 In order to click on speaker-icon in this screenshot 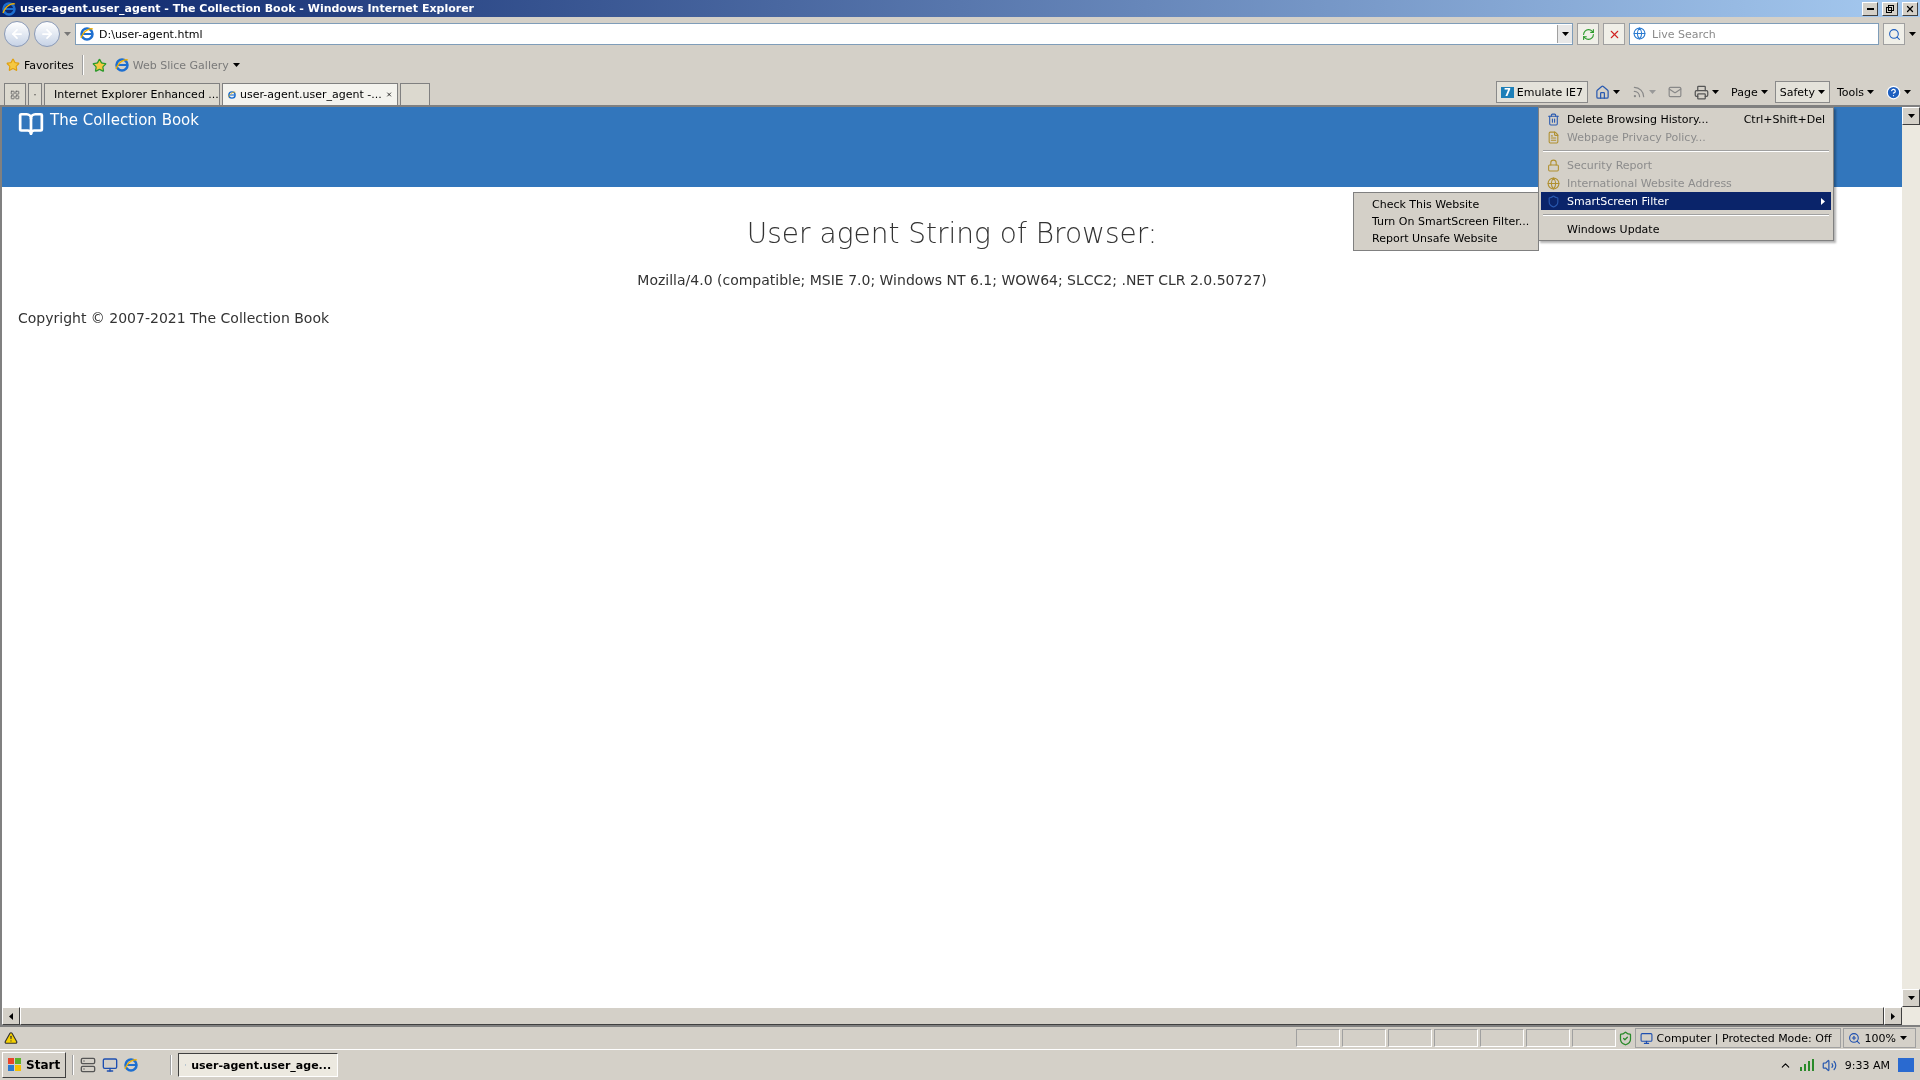, I will do `click(1829, 1065)`.